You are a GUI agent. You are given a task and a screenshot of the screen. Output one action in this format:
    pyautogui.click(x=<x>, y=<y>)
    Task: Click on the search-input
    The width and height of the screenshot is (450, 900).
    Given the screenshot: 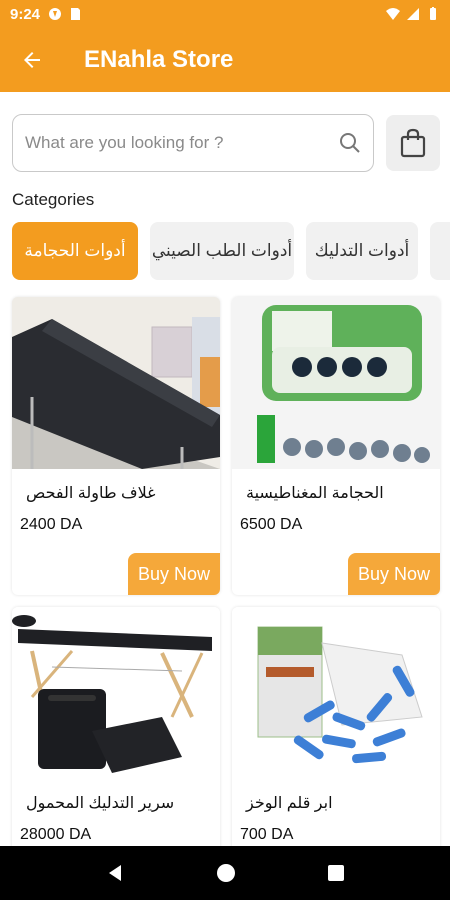 What is the action you would take?
    pyautogui.click(x=182, y=143)
    